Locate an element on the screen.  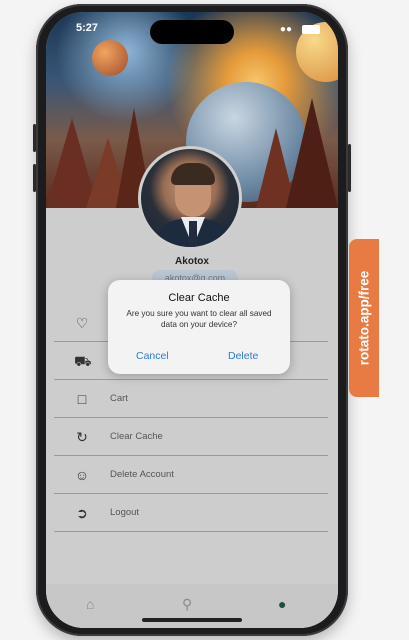
menu-item-label: Logout is located at coordinates (125, 512).